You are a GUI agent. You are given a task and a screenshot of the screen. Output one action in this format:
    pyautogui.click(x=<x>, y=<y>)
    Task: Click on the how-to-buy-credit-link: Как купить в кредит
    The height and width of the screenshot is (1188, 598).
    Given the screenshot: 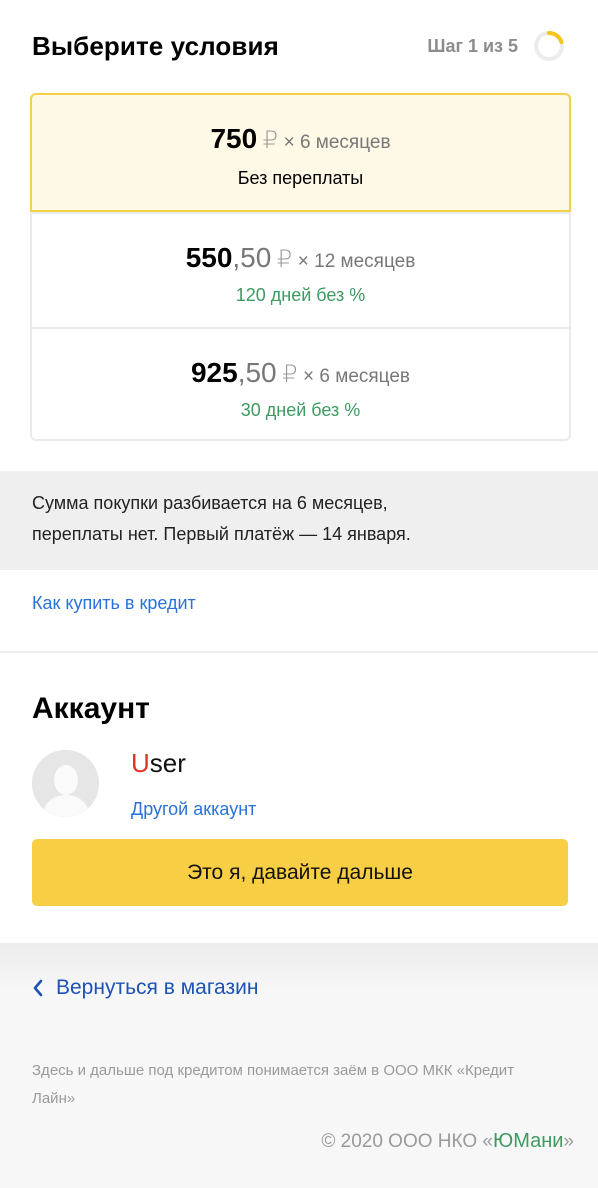 What is the action you would take?
    pyautogui.click(x=114, y=603)
    